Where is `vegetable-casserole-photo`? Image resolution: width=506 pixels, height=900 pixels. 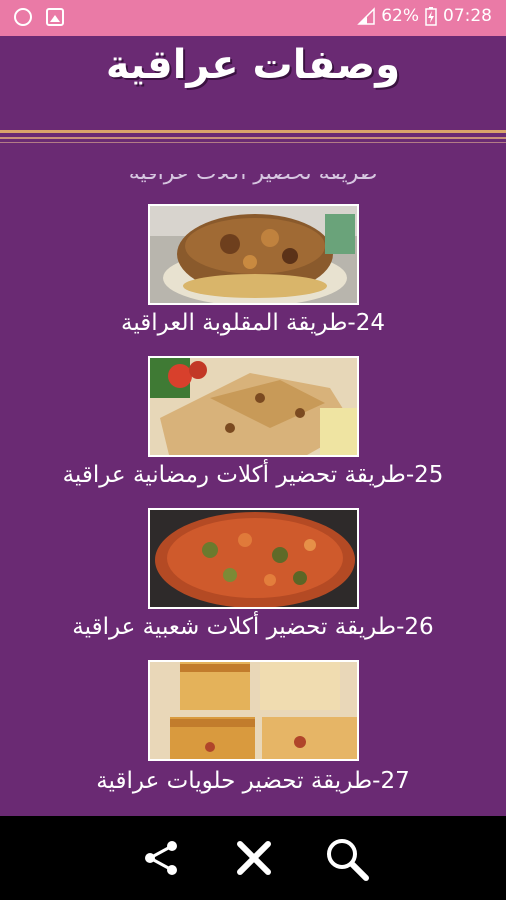
vegetable-casserole-photo is located at coordinates (253, 558).